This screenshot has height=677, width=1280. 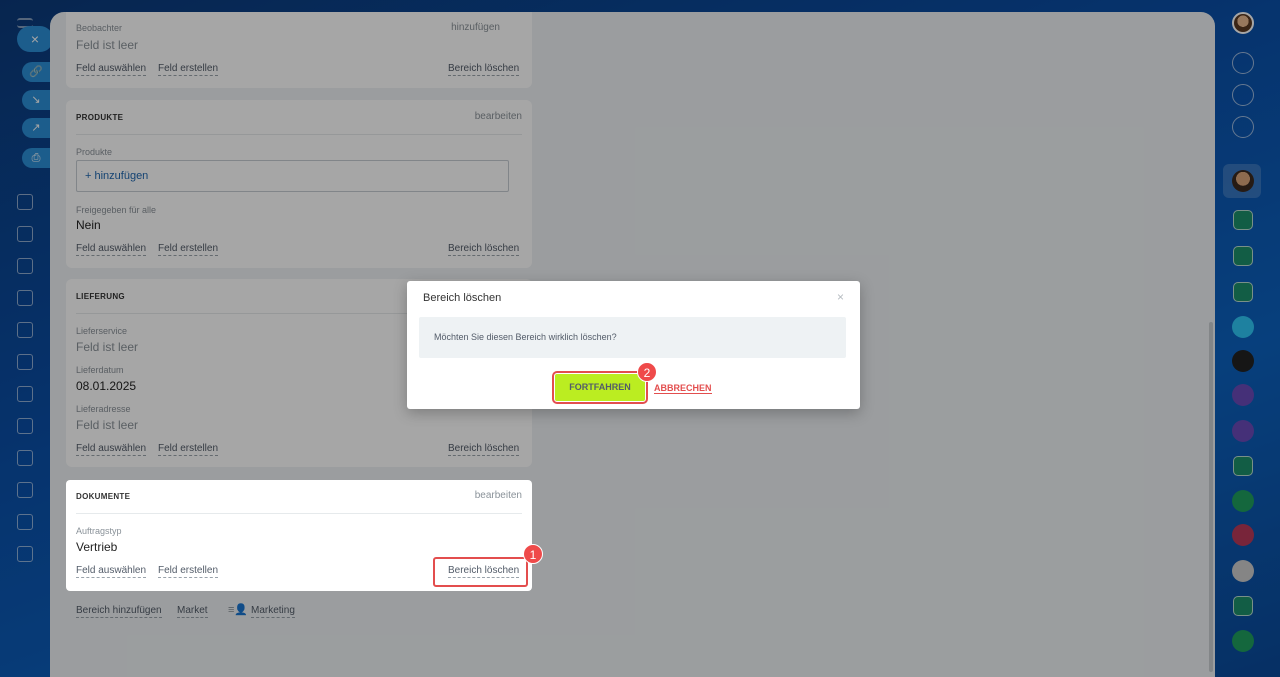 I want to click on field-label-type: Auftragstyp, so click(x=99, y=531).